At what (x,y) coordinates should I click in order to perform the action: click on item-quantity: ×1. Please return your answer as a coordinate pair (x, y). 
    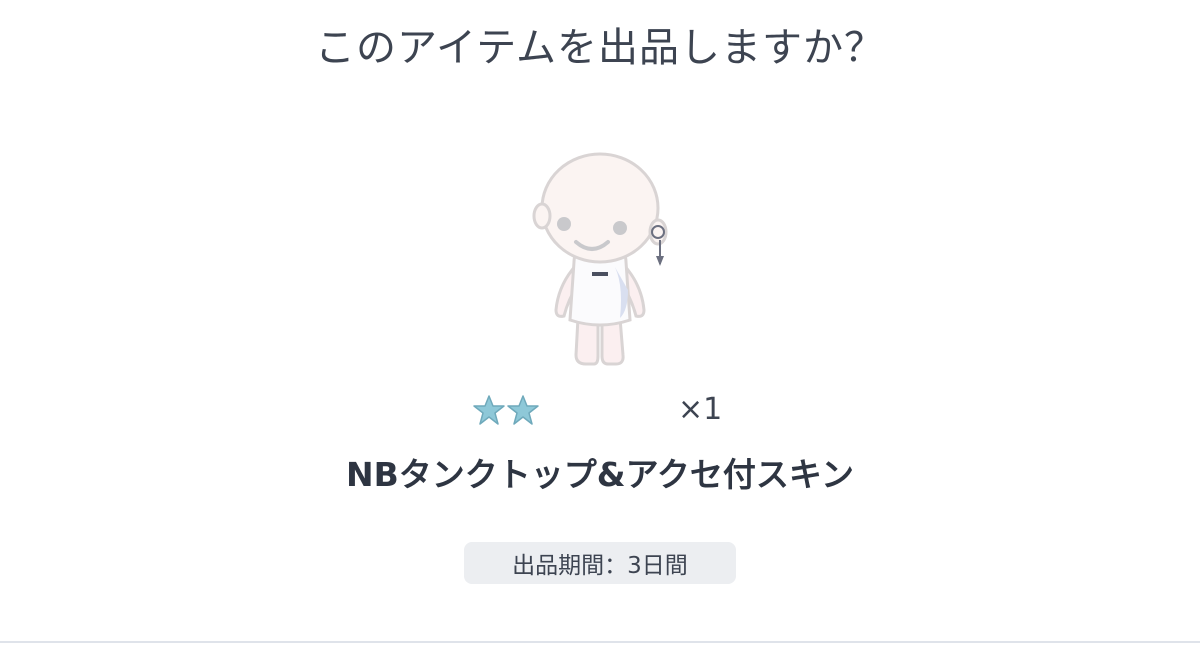
    Looking at the image, I should click on (700, 409).